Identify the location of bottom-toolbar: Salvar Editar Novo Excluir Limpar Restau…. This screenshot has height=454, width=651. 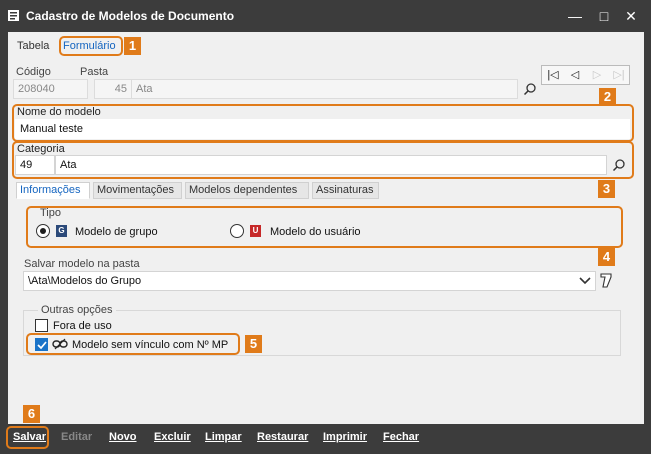
(325, 439).